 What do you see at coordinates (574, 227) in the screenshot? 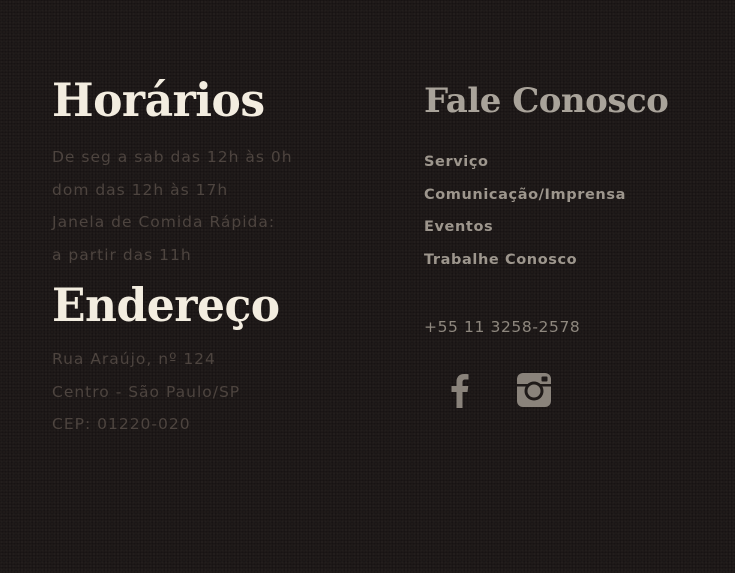
I see `contact-link-eventos: Eventos` at bounding box center [574, 227].